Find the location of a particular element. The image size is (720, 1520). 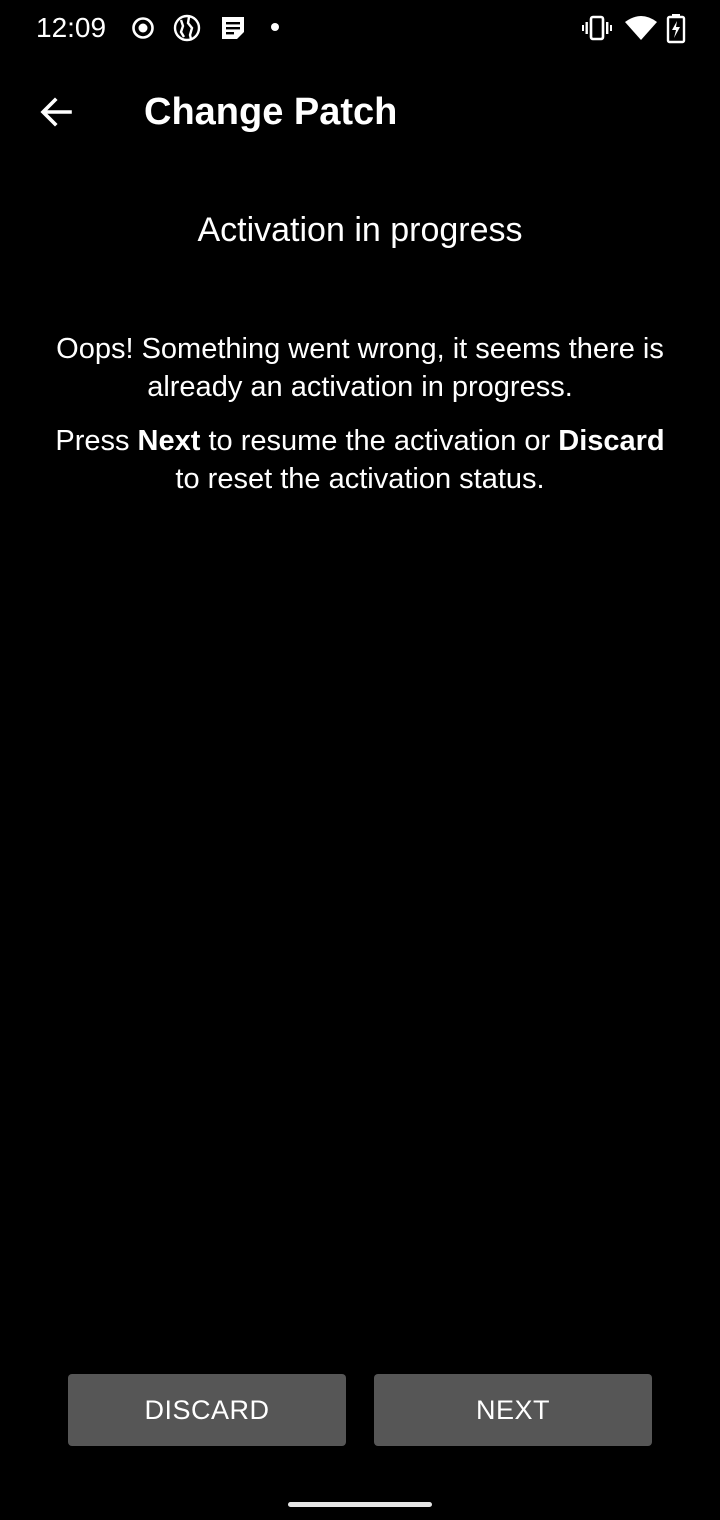

discard-button: DISCARD is located at coordinates (207, 1410).